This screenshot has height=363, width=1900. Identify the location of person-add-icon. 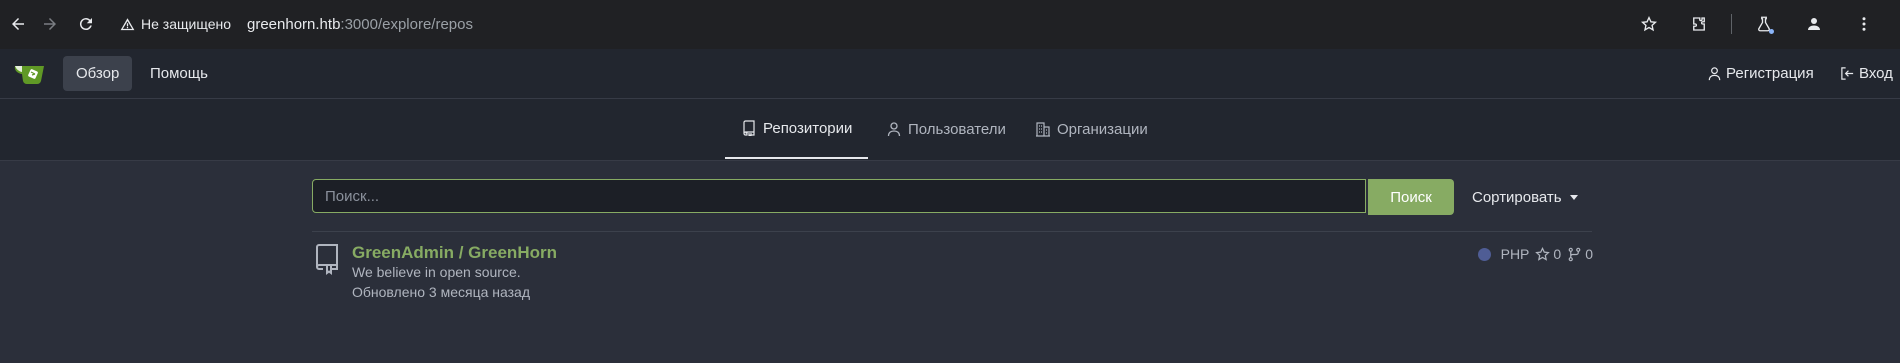
(1714, 74).